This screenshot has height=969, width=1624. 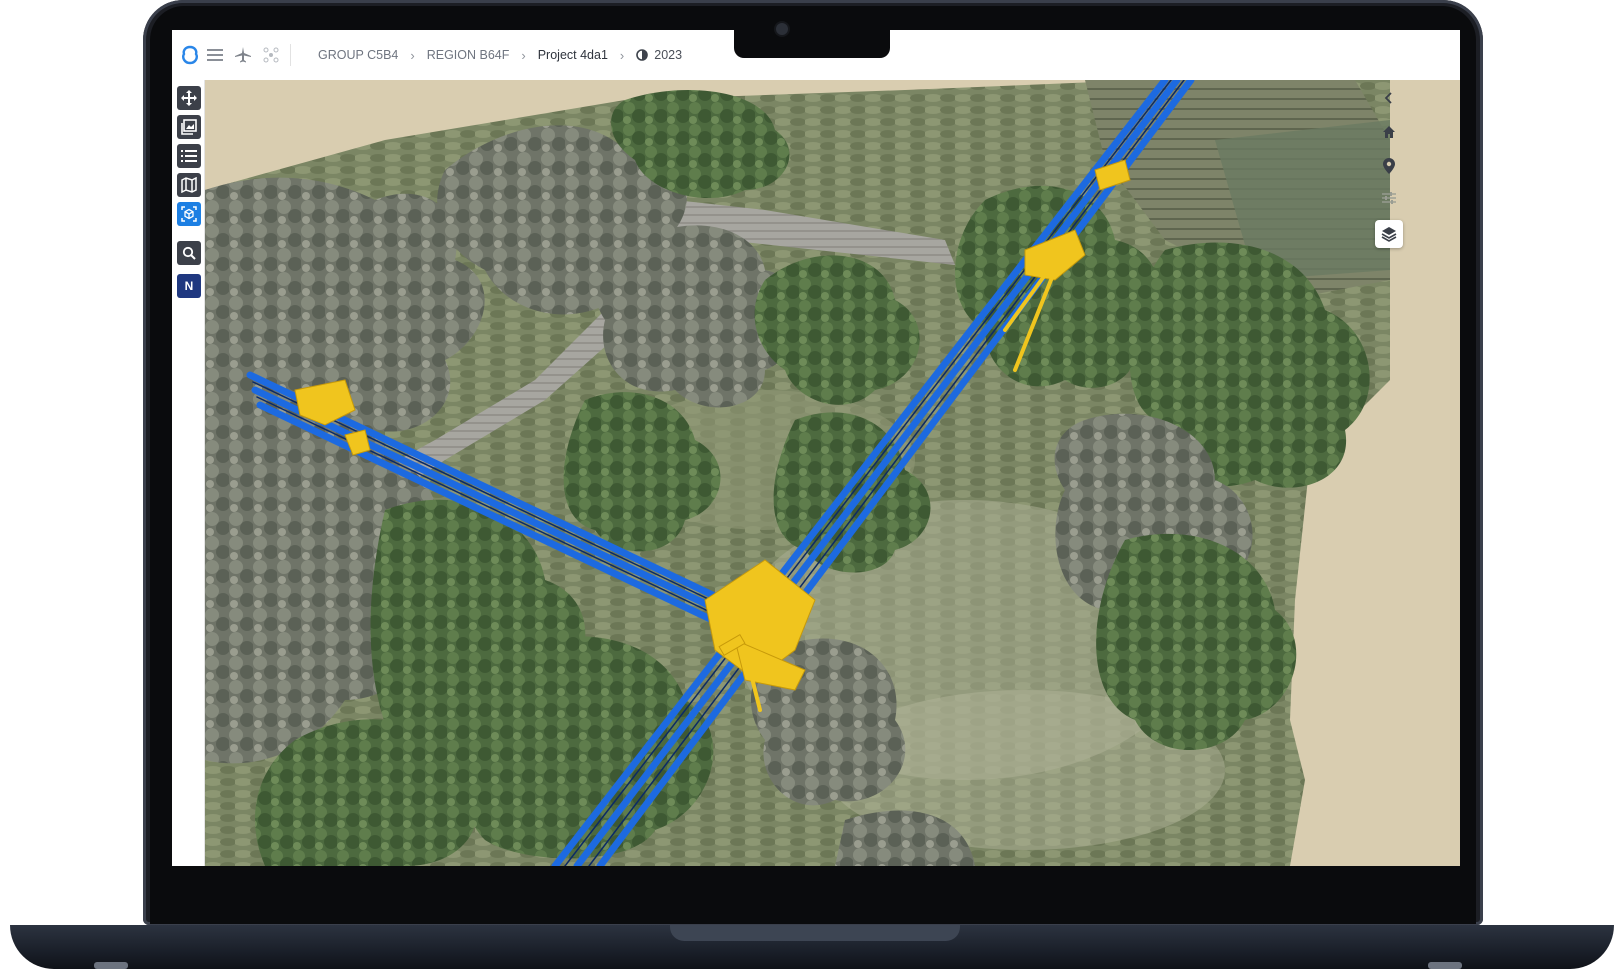 I want to click on move-arrows-icon, so click(x=189, y=98).